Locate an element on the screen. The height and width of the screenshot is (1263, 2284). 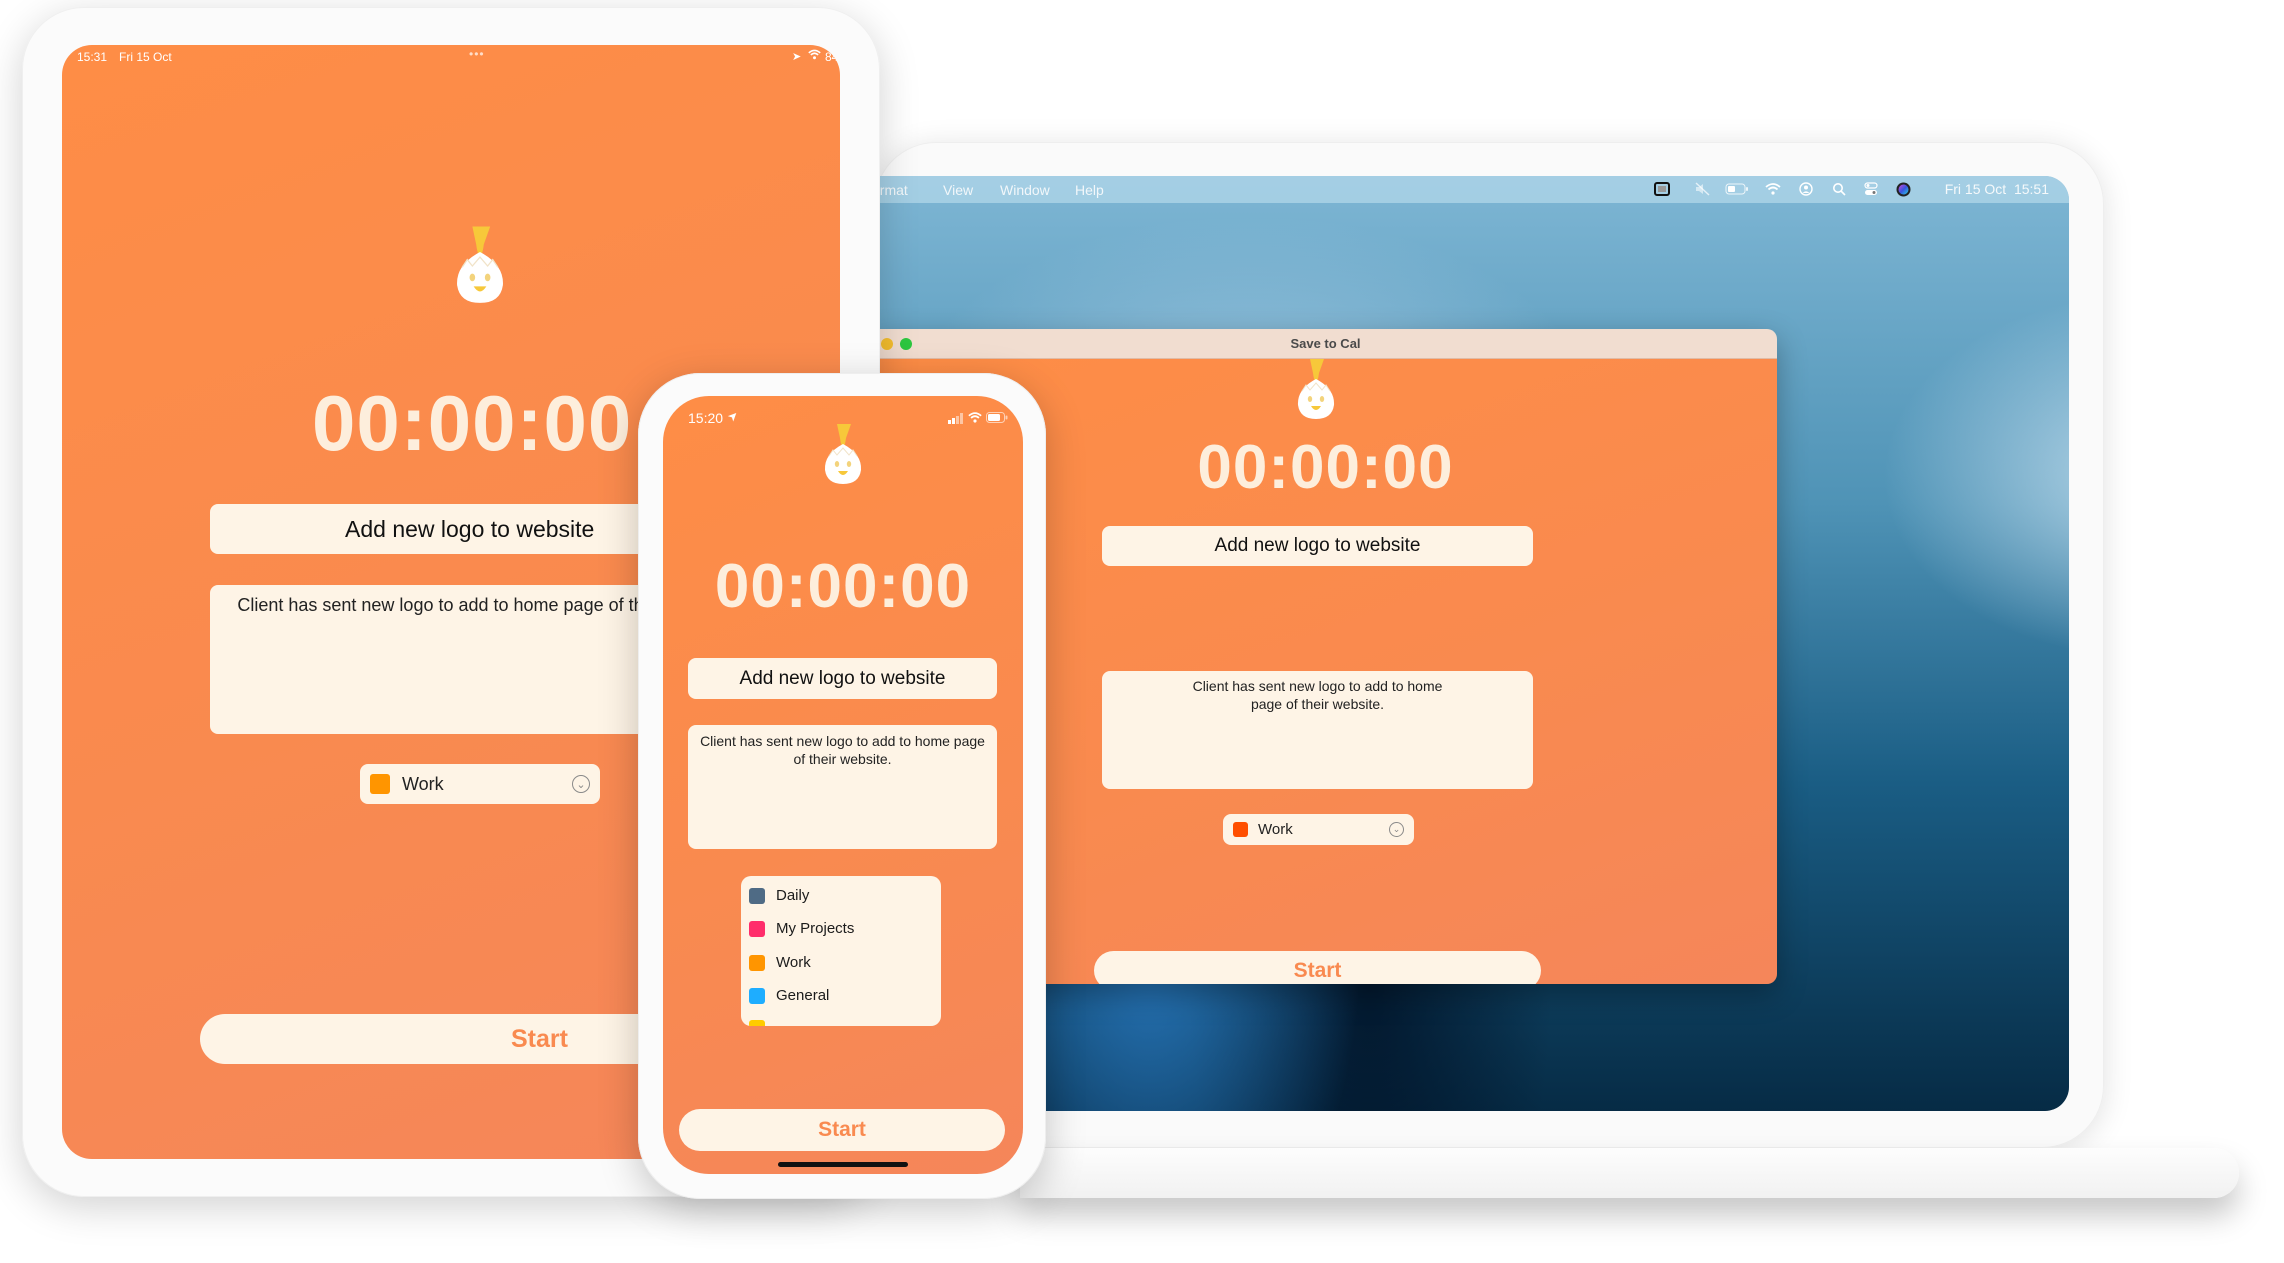
iphone-status-time: 15:20 is located at coordinates (706, 418).